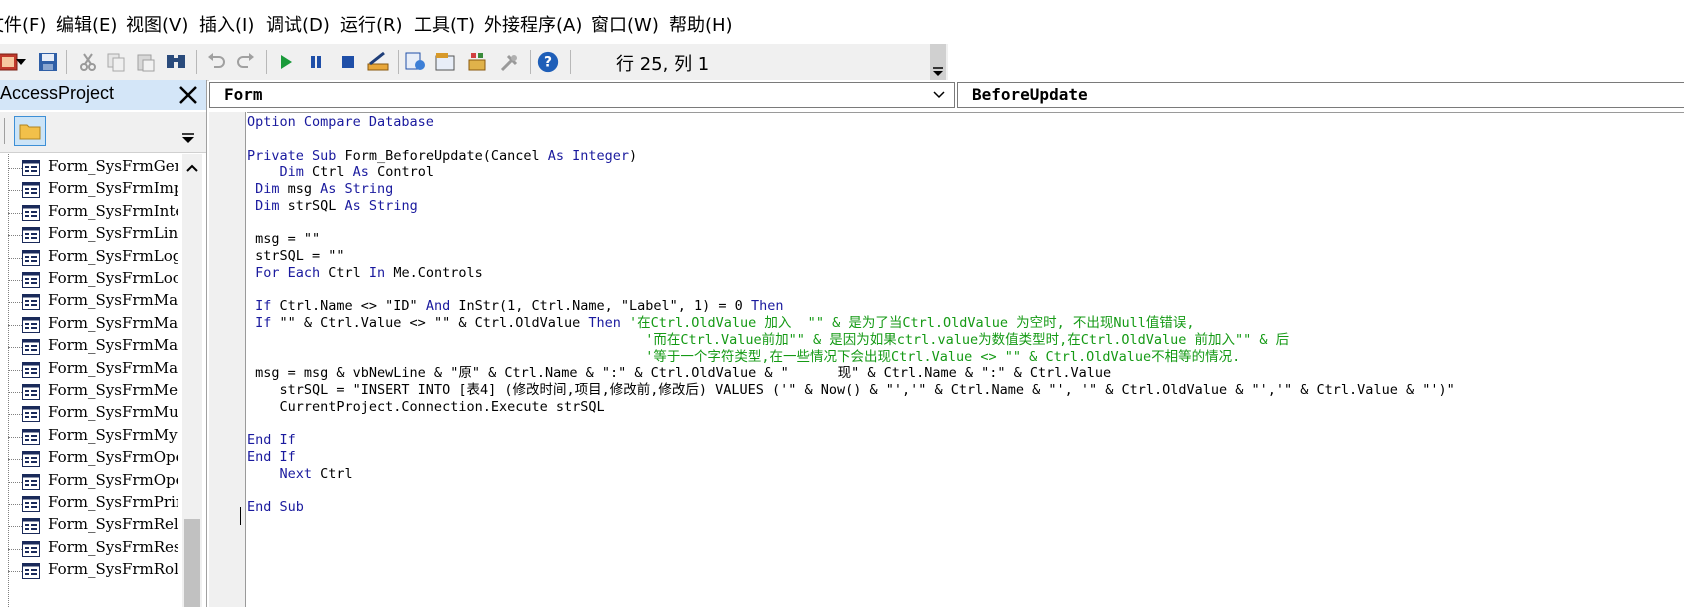 The height and width of the screenshot is (608, 1684). What do you see at coordinates (103, 132) in the screenshot?
I see `project-explorer-toolbar` at bounding box center [103, 132].